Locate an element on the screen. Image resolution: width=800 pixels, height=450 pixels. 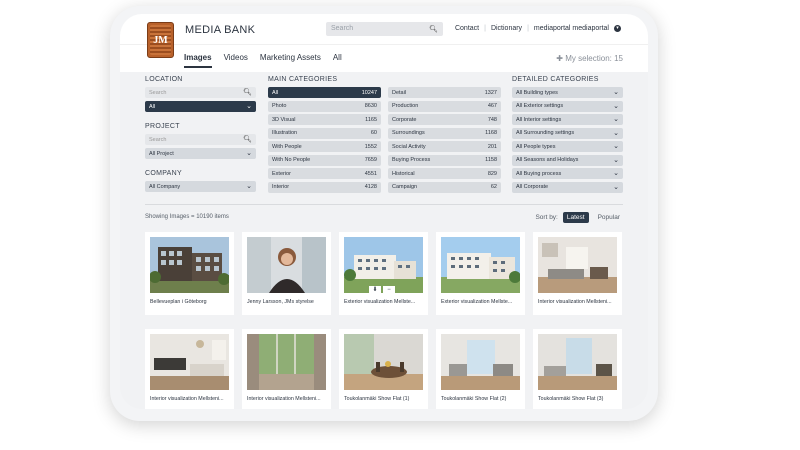
tab-all: All is located at coordinates (337, 60).